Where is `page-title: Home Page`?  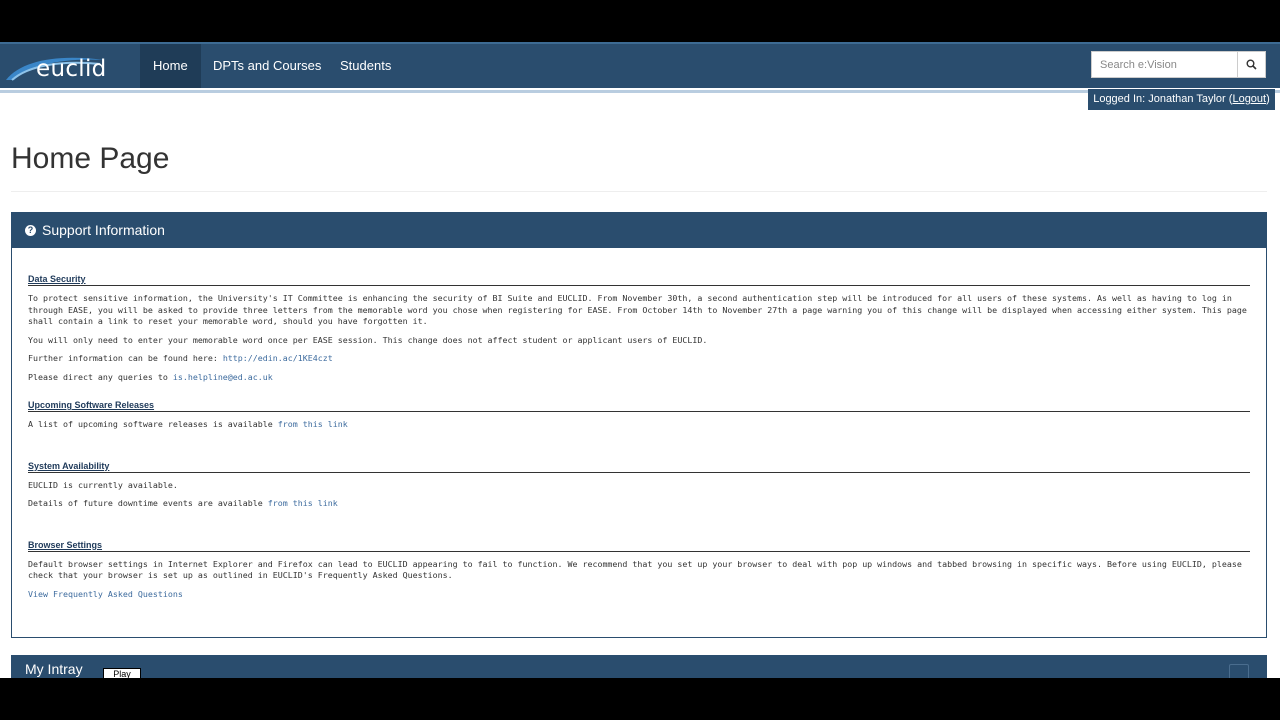 page-title: Home Page is located at coordinates (90, 158).